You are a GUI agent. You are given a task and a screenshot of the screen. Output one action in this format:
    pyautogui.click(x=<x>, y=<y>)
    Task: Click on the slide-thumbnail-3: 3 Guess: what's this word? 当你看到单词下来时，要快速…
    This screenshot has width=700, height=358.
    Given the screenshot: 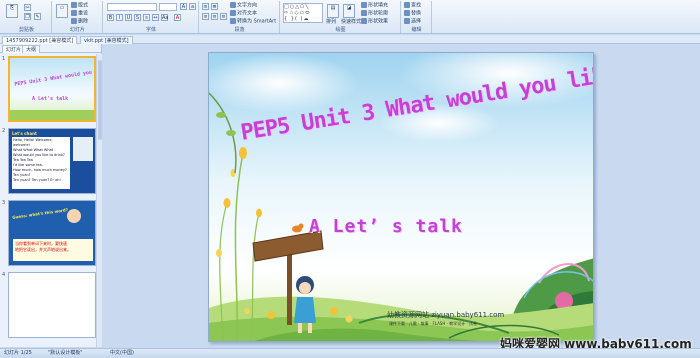 What is the action you would take?
    pyautogui.click(x=50, y=233)
    